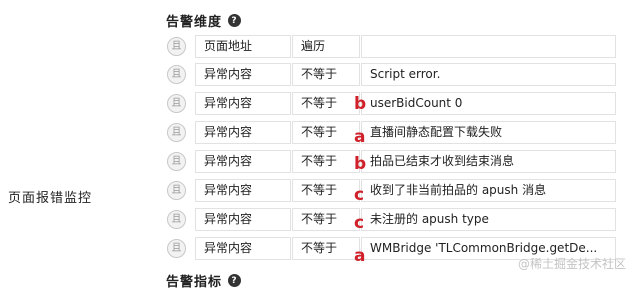 The width and height of the screenshot is (638, 290). What do you see at coordinates (243, 46) in the screenshot?
I see `field-select: 页面地址` at bounding box center [243, 46].